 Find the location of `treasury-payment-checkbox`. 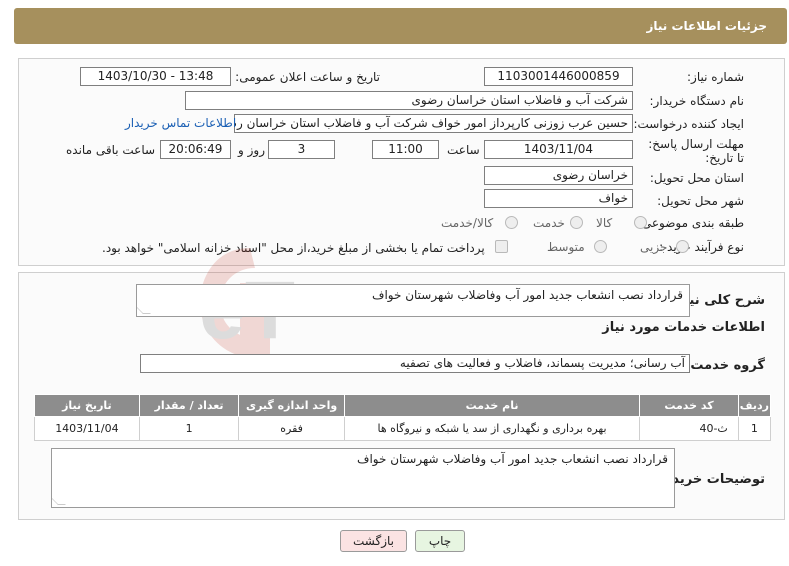

treasury-payment-checkbox is located at coordinates (501, 246).